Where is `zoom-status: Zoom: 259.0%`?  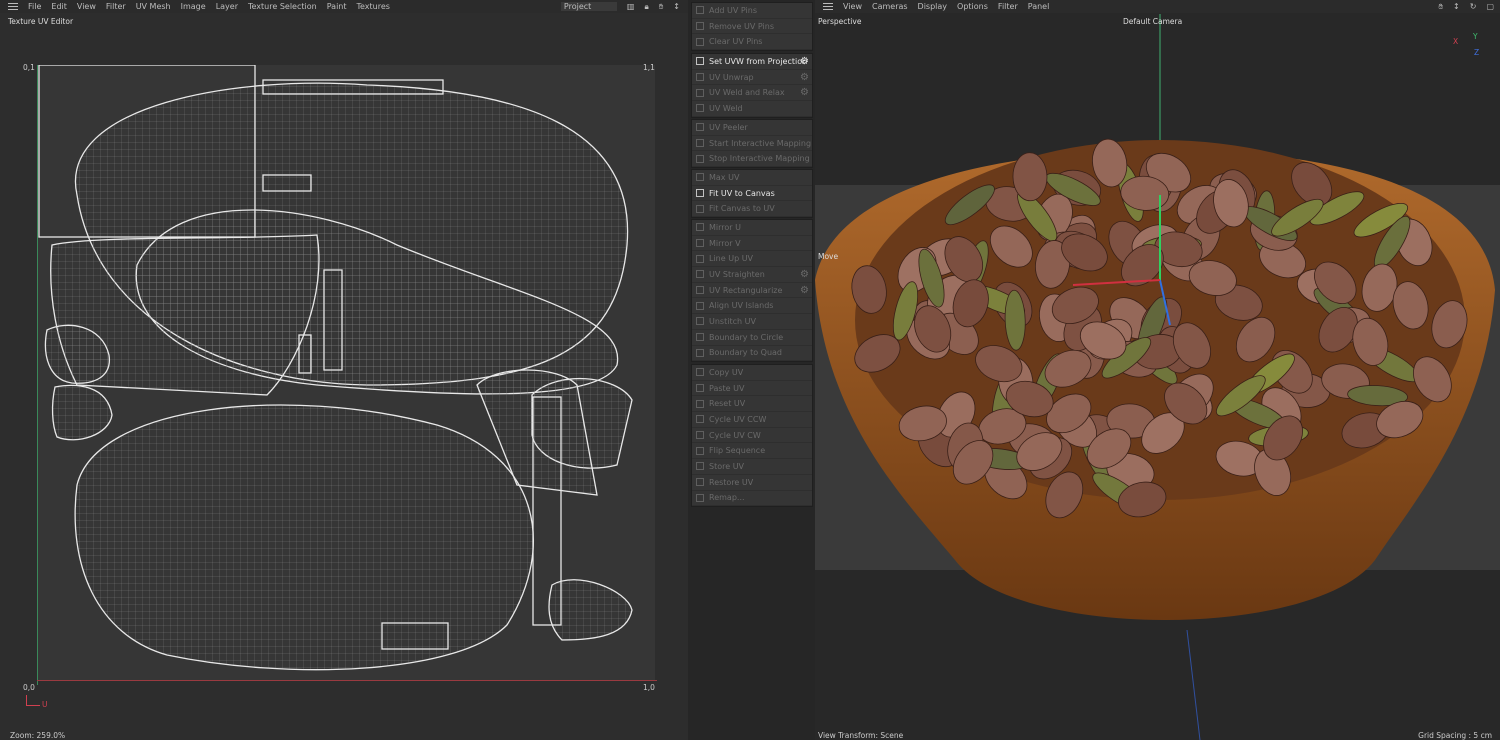
zoom-status: Zoom: 259.0% is located at coordinates (38, 735).